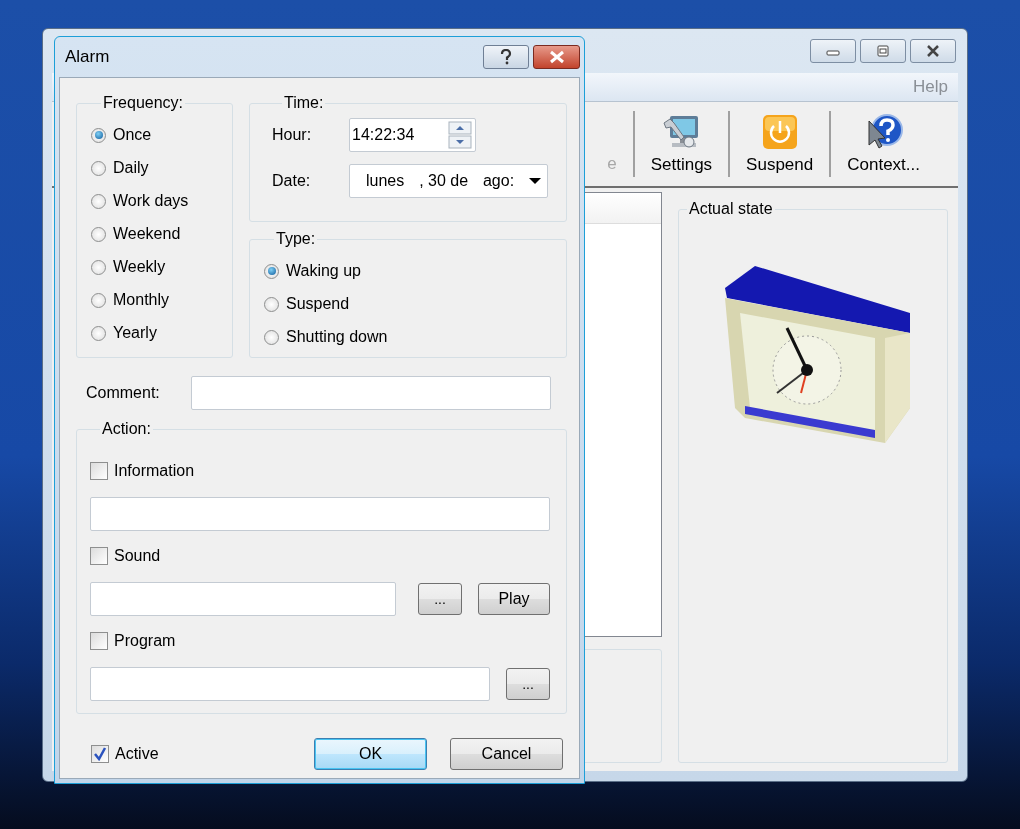  I want to click on radio-label: Suspend, so click(318, 304).